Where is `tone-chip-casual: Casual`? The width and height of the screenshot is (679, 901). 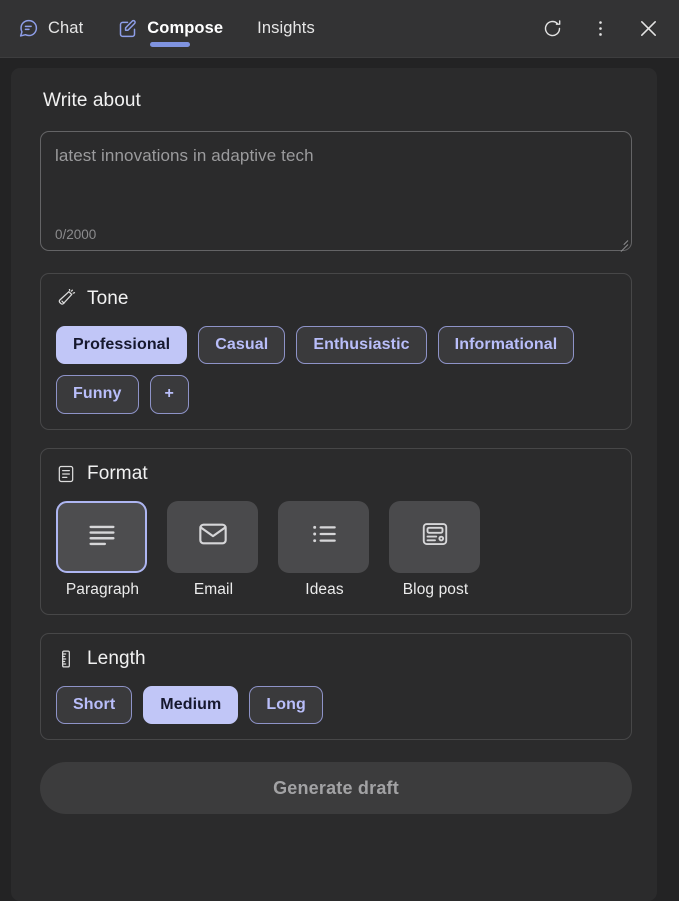
tone-chip-casual: Casual is located at coordinates (242, 345).